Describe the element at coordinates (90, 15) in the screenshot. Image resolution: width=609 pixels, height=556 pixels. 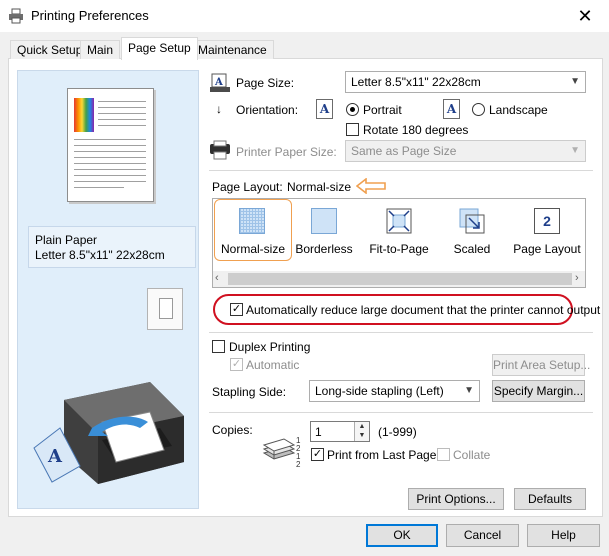
I see `window-title: Printing Preferences` at that location.